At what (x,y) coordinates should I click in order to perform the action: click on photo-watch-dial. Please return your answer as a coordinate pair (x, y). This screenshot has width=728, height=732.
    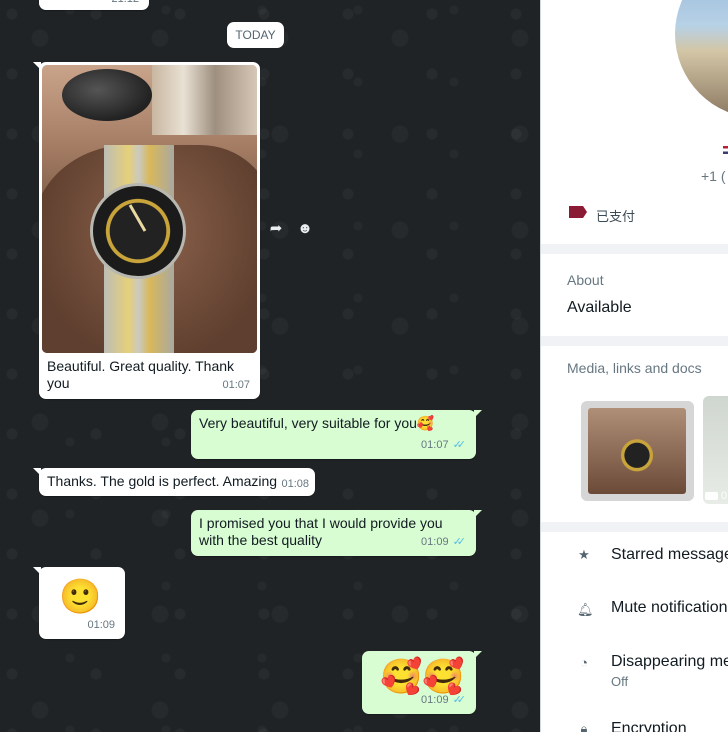
    Looking at the image, I should click on (138, 231).